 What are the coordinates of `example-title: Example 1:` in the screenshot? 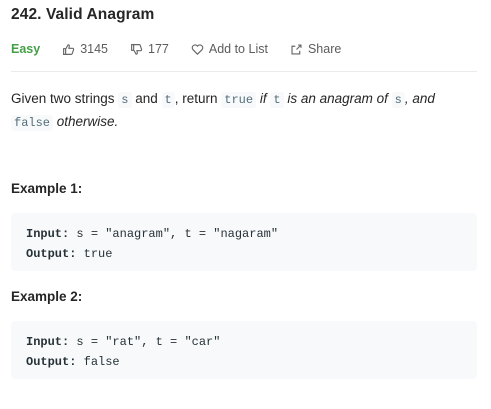 It's located at (47, 188).